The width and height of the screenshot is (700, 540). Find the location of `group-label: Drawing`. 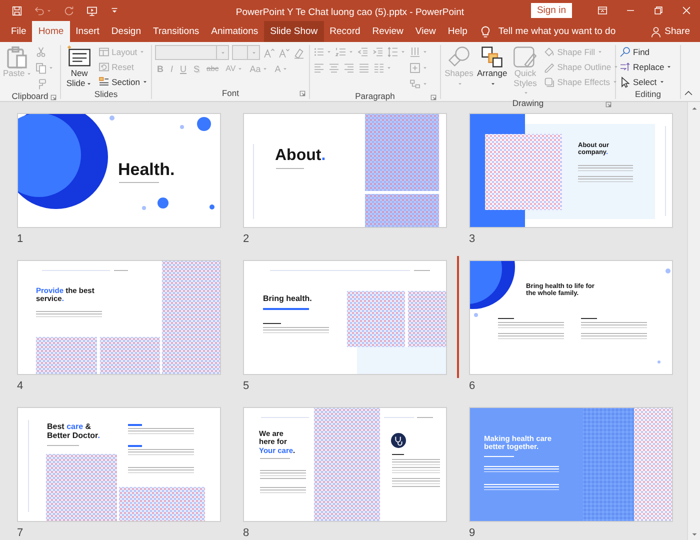

group-label: Drawing is located at coordinates (528, 103).